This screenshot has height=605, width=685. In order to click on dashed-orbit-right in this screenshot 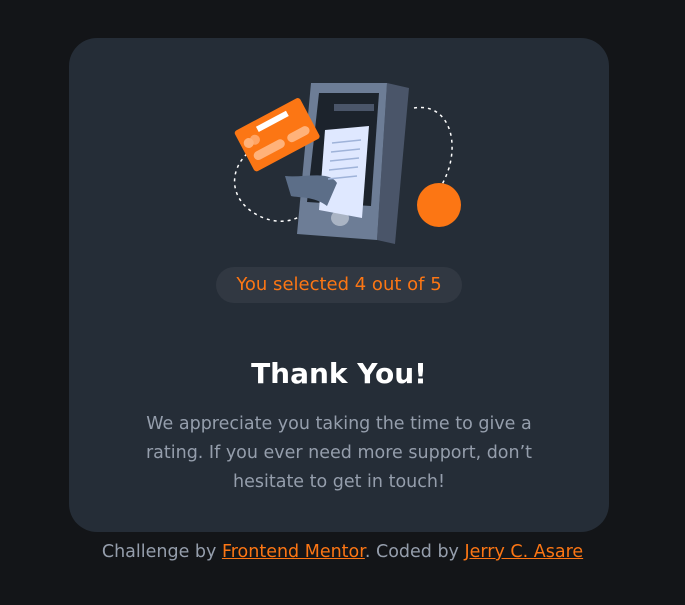, I will do `click(433, 151)`.